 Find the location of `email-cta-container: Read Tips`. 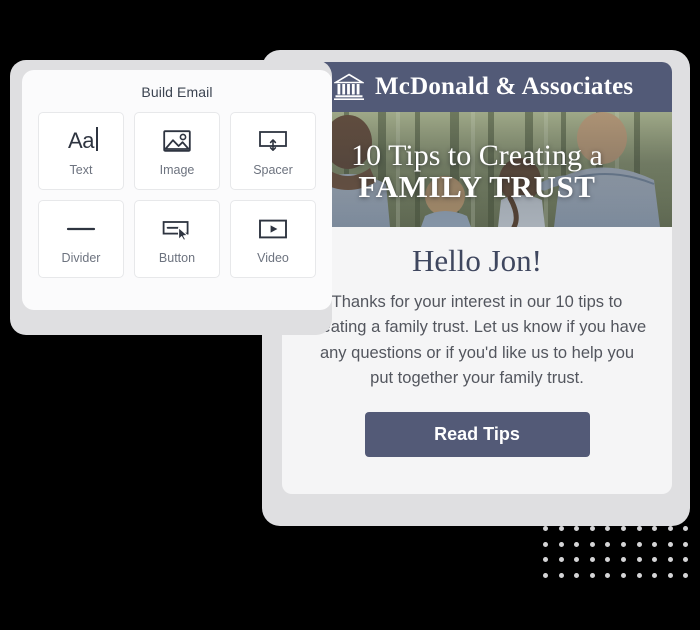

email-cta-container: Read Tips is located at coordinates (477, 424).